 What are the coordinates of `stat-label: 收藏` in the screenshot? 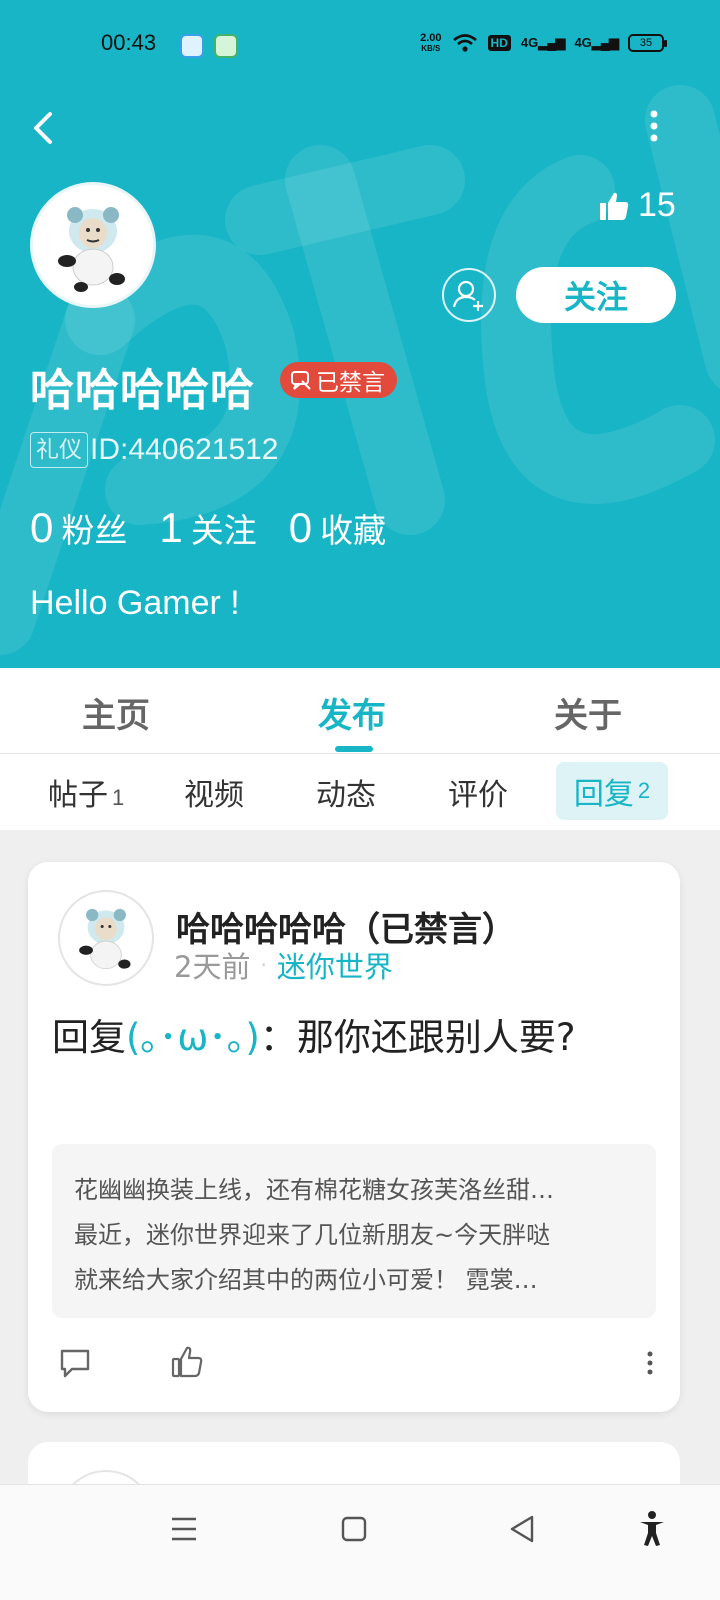 It's located at (353, 530).